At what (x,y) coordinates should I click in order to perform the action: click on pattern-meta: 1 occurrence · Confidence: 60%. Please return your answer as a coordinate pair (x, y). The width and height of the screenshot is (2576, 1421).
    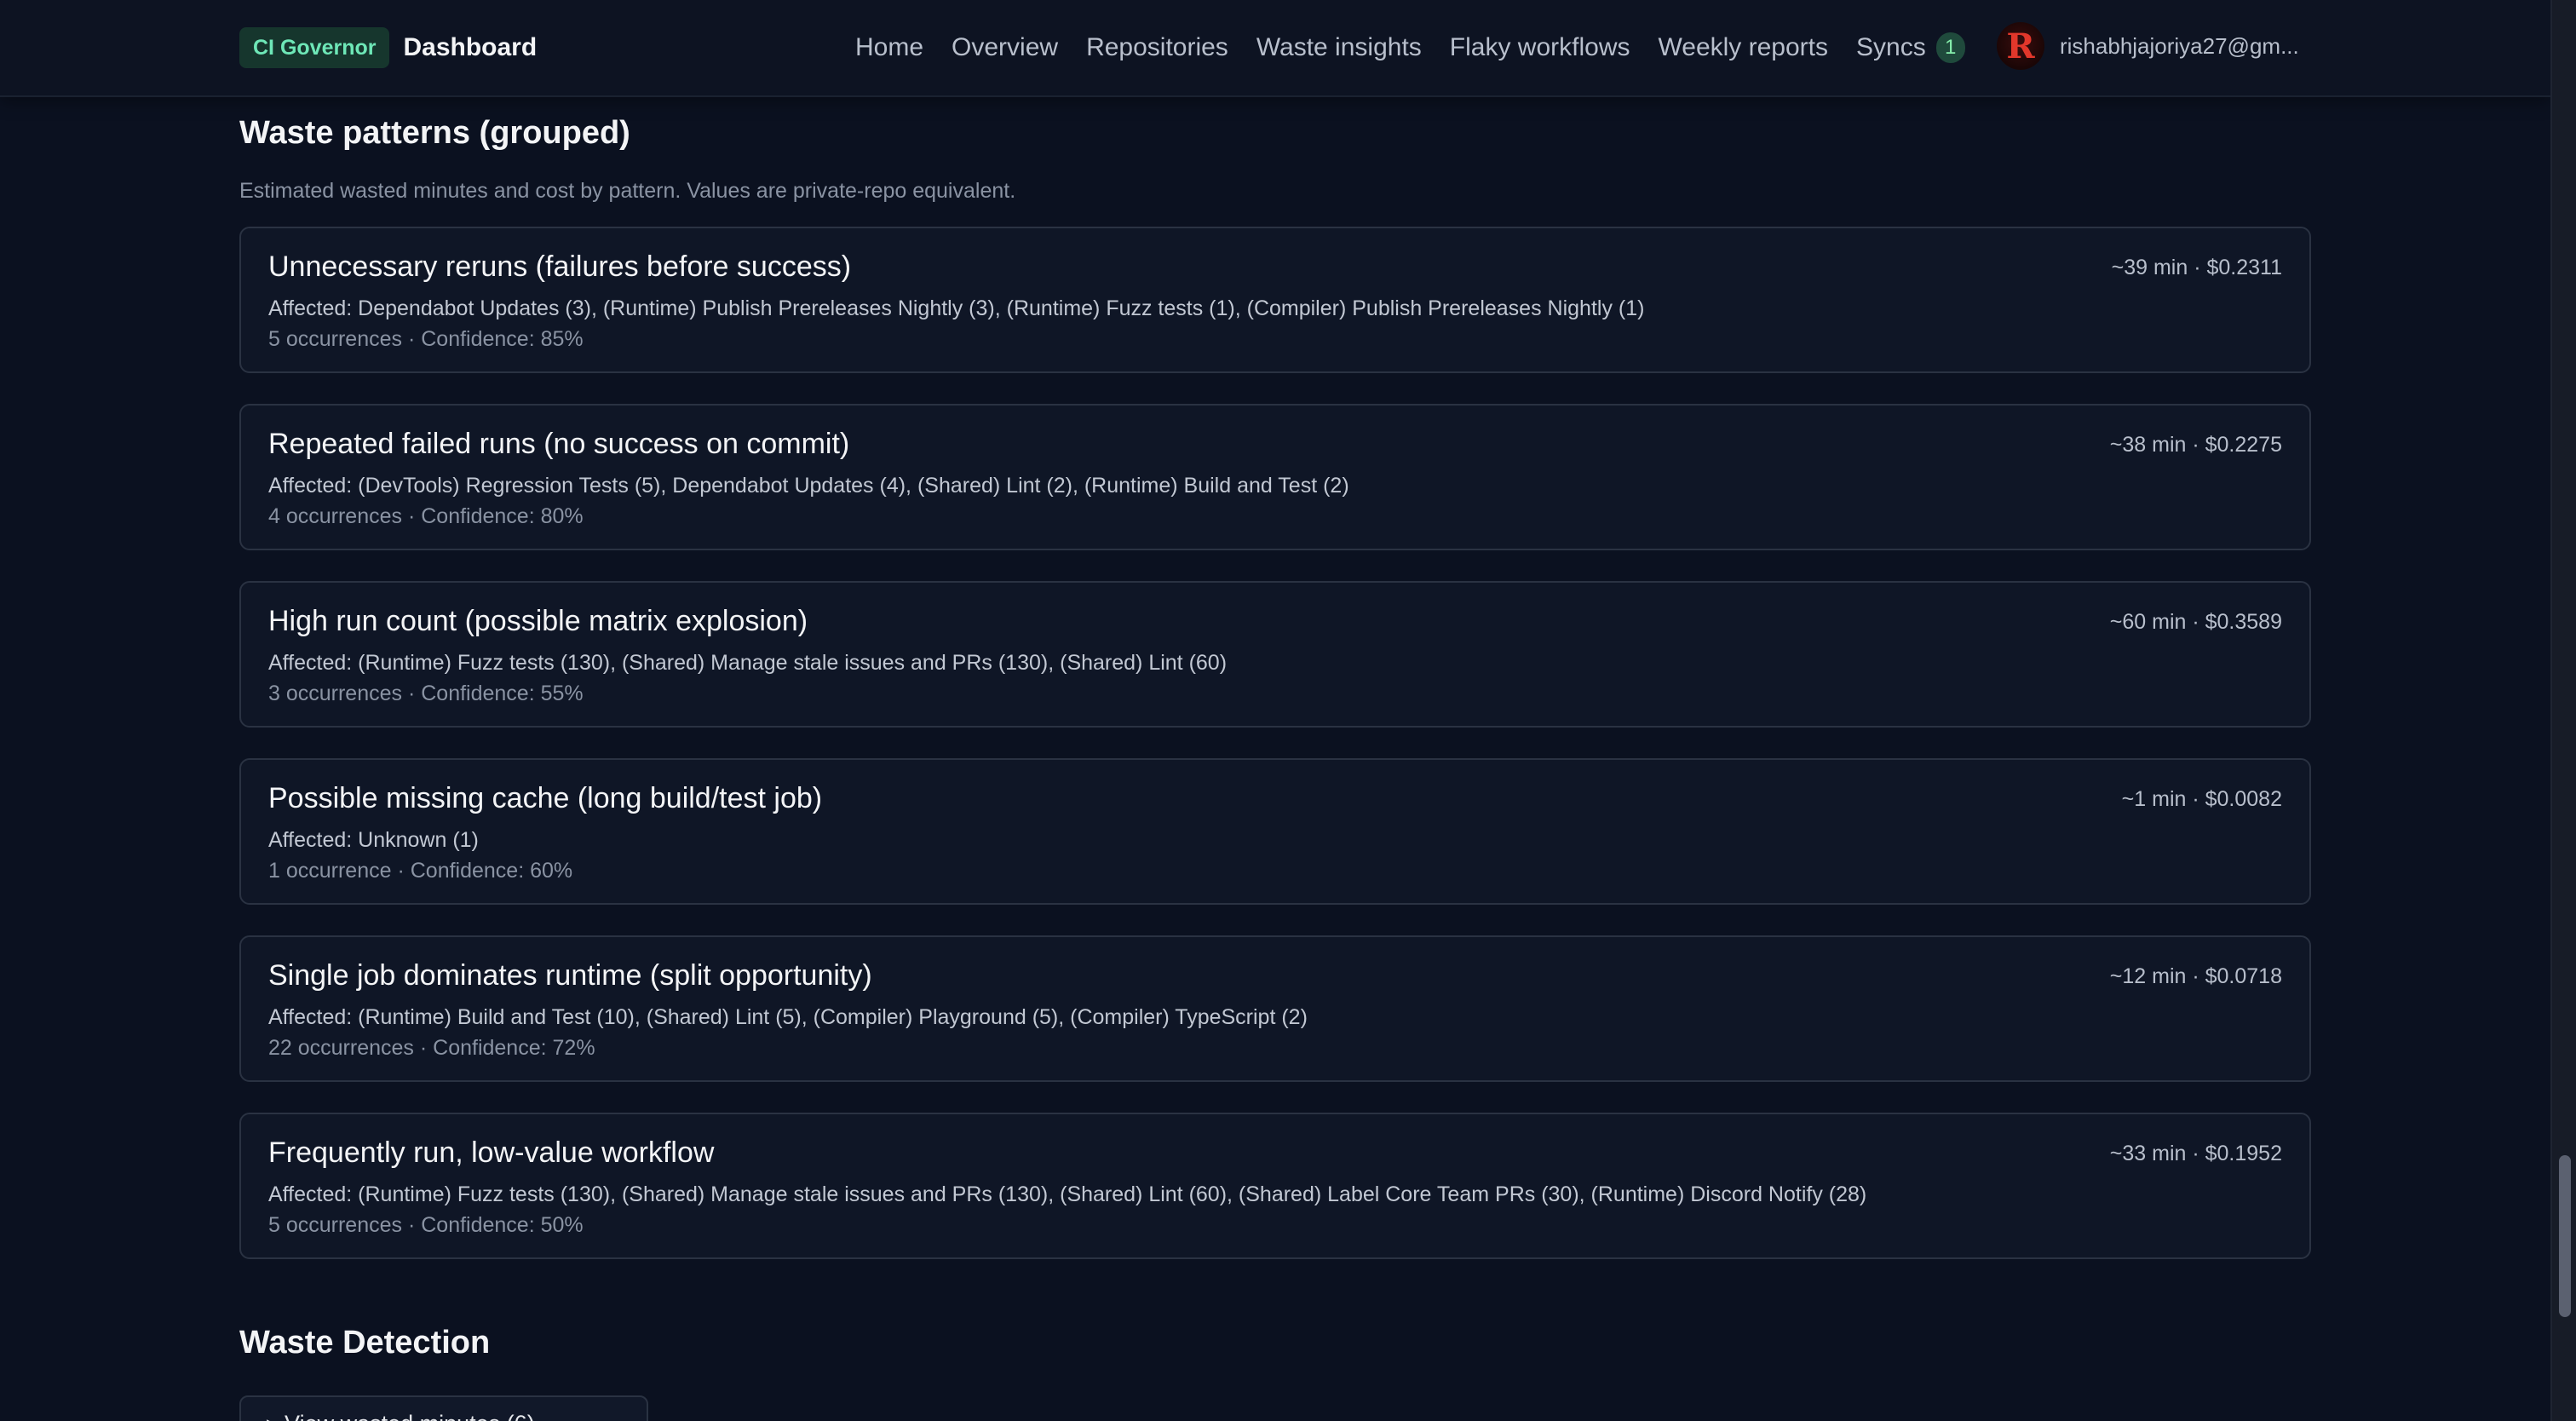
    Looking at the image, I should click on (421, 871).